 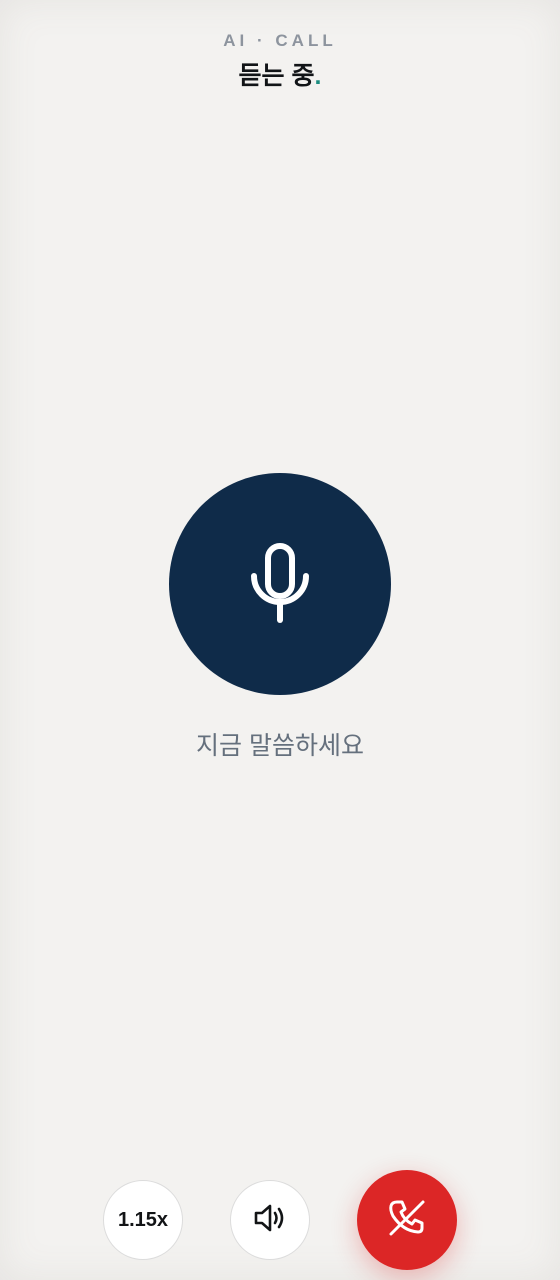 What do you see at coordinates (280, 746) in the screenshot?
I see `speak-now-prompt: 지금 말씀하세요` at bounding box center [280, 746].